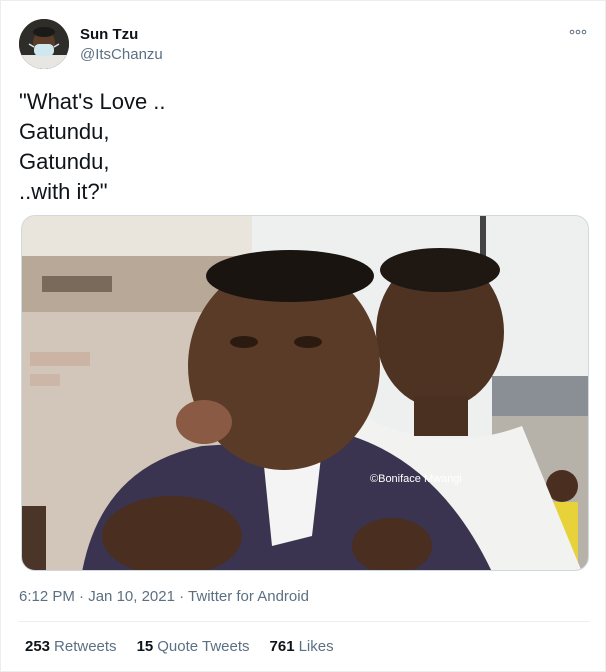  I want to click on likes-stat: 761 Likes, so click(302, 647).